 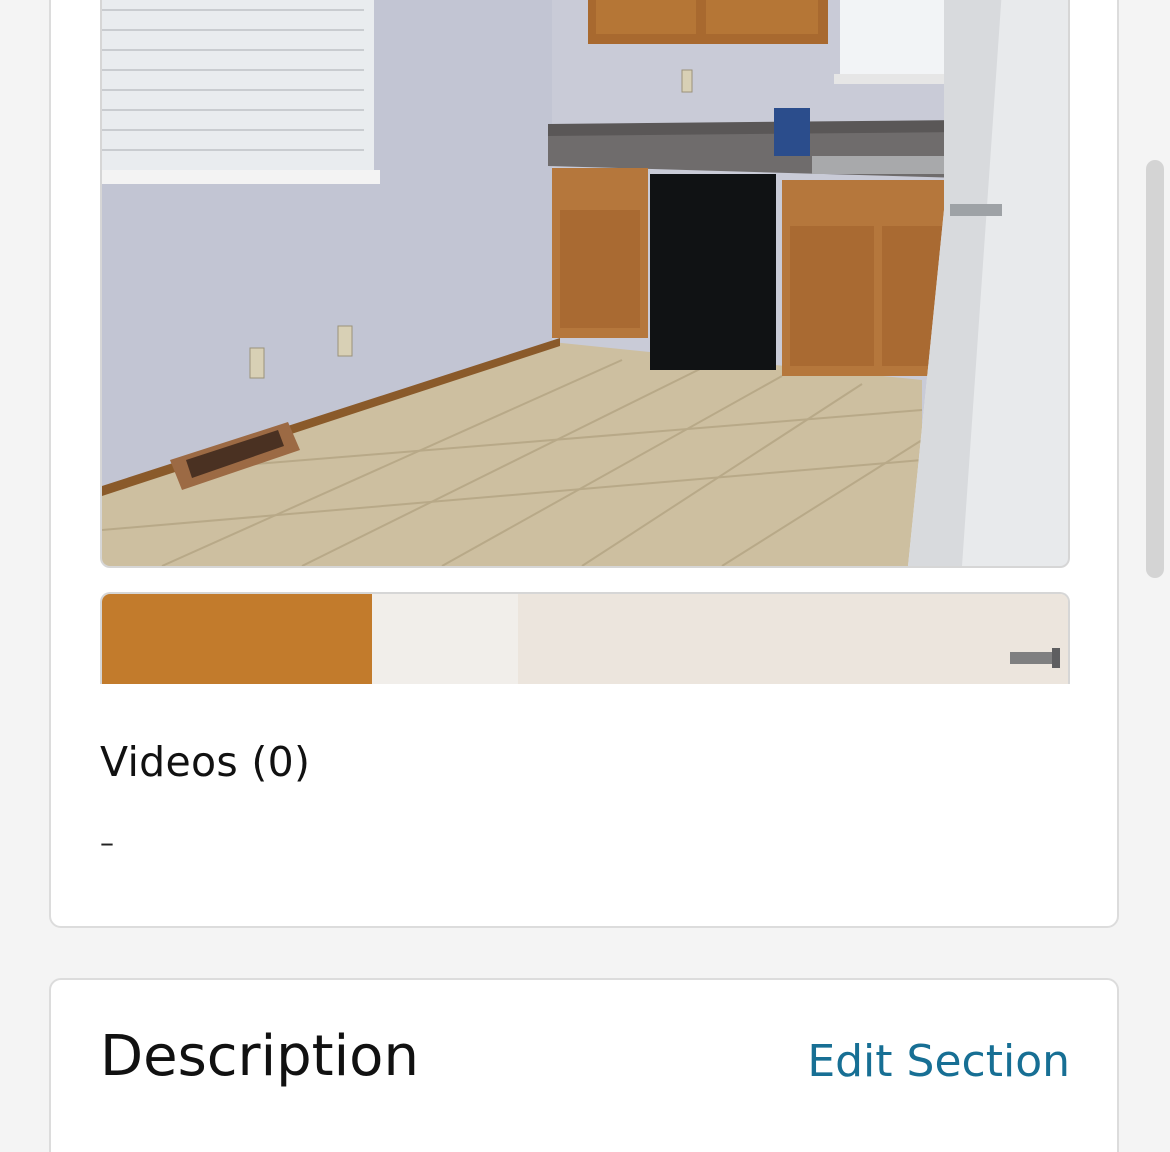 What do you see at coordinates (205, 762) in the screenshot?
I see `videos-heading: Videos (0)` at bounding box center [205, 762].